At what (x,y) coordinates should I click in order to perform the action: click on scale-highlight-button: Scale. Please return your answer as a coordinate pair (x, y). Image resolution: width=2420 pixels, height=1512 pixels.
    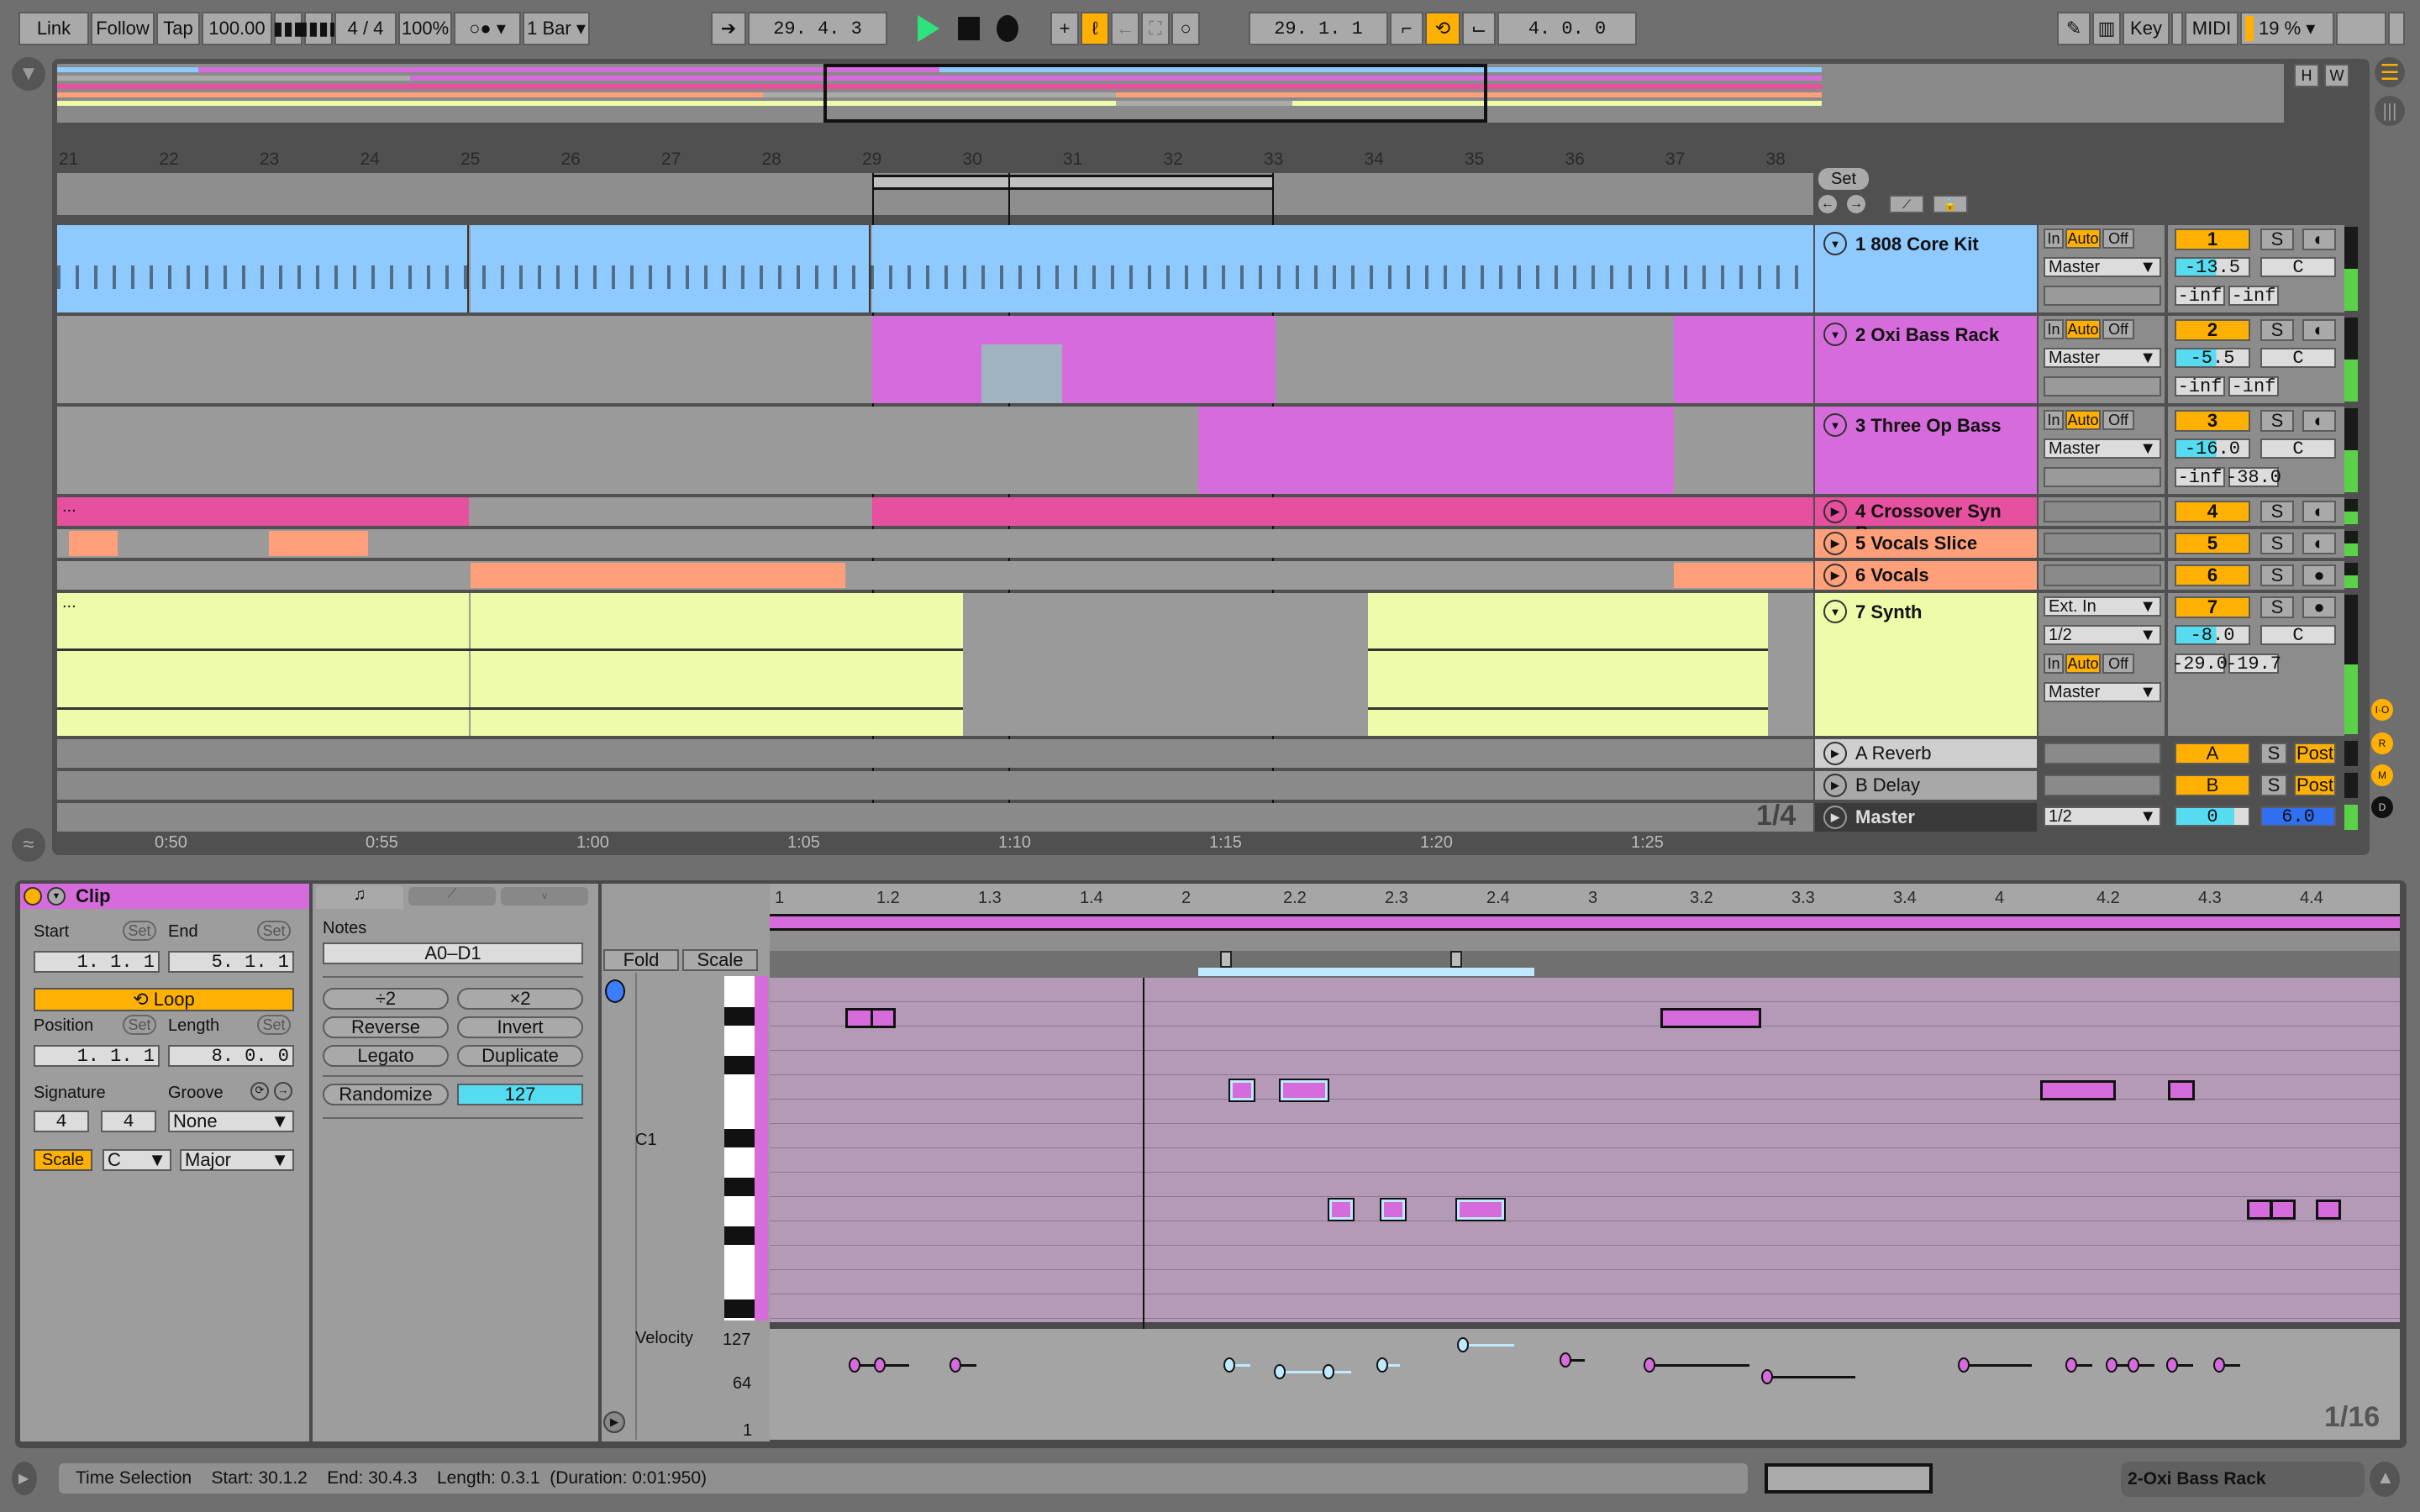
    Looking at the image, I should click on (720, 960).